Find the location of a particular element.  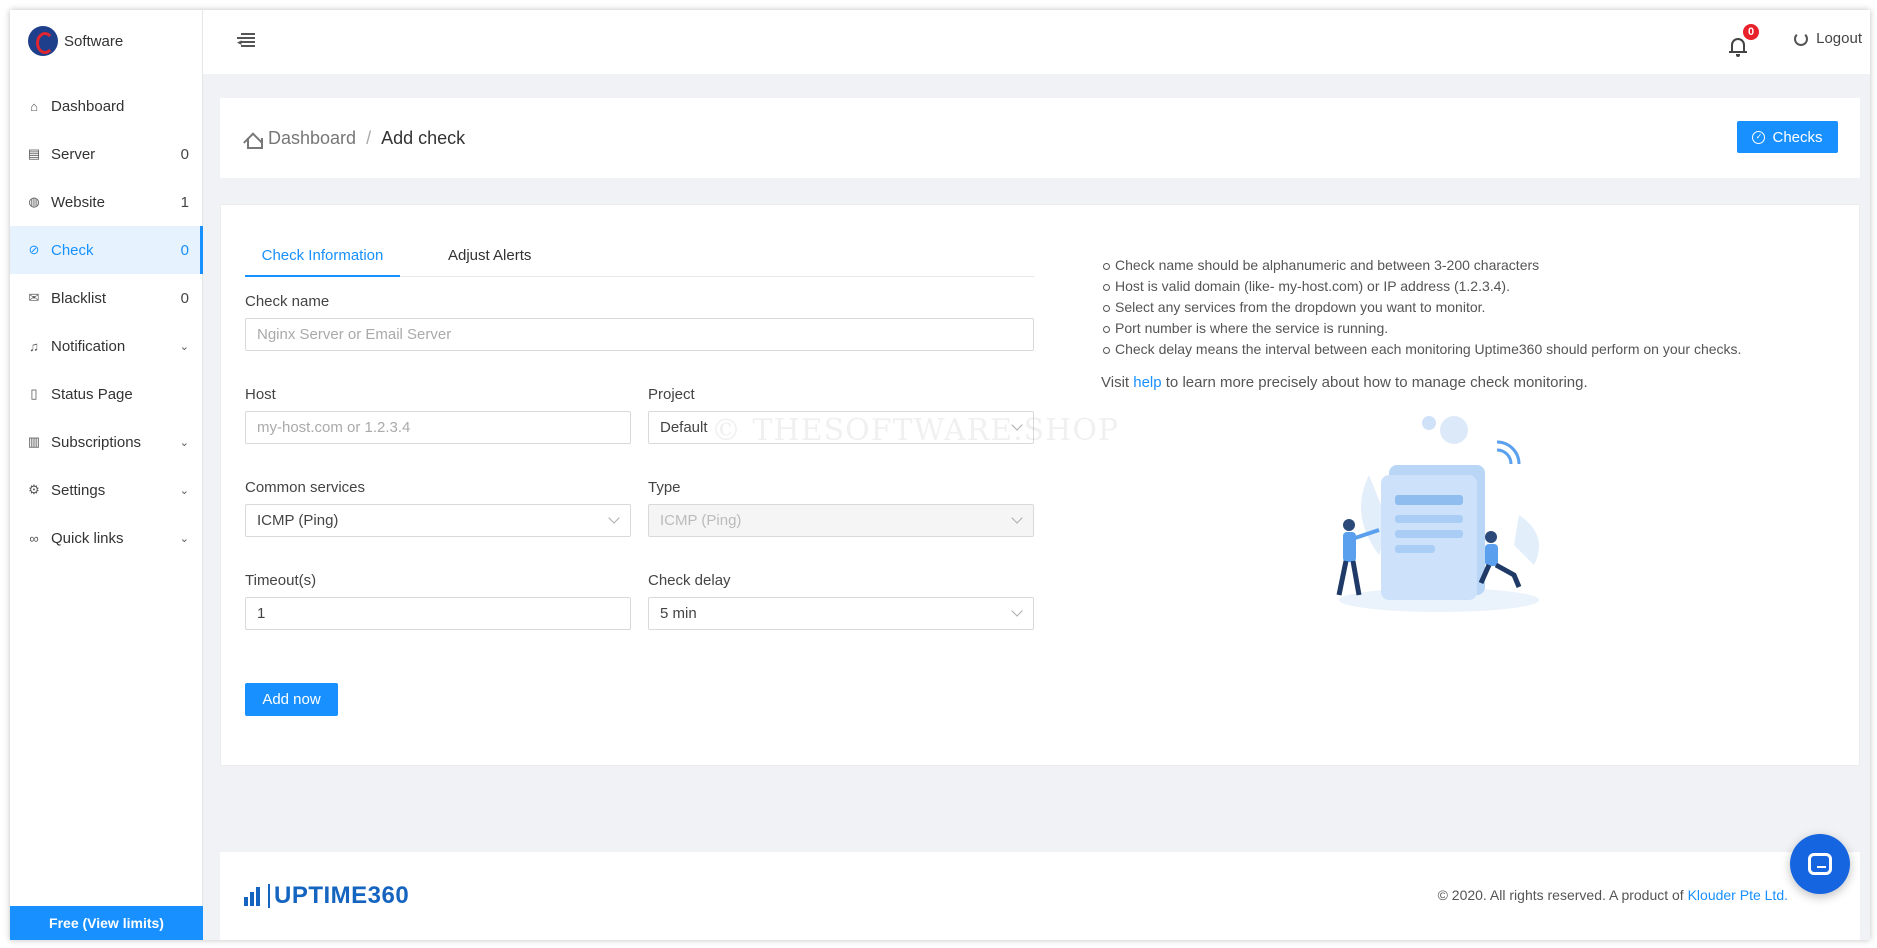

form-tabs: Check Information Adjust Alerts is located at coordinates (639, 257).